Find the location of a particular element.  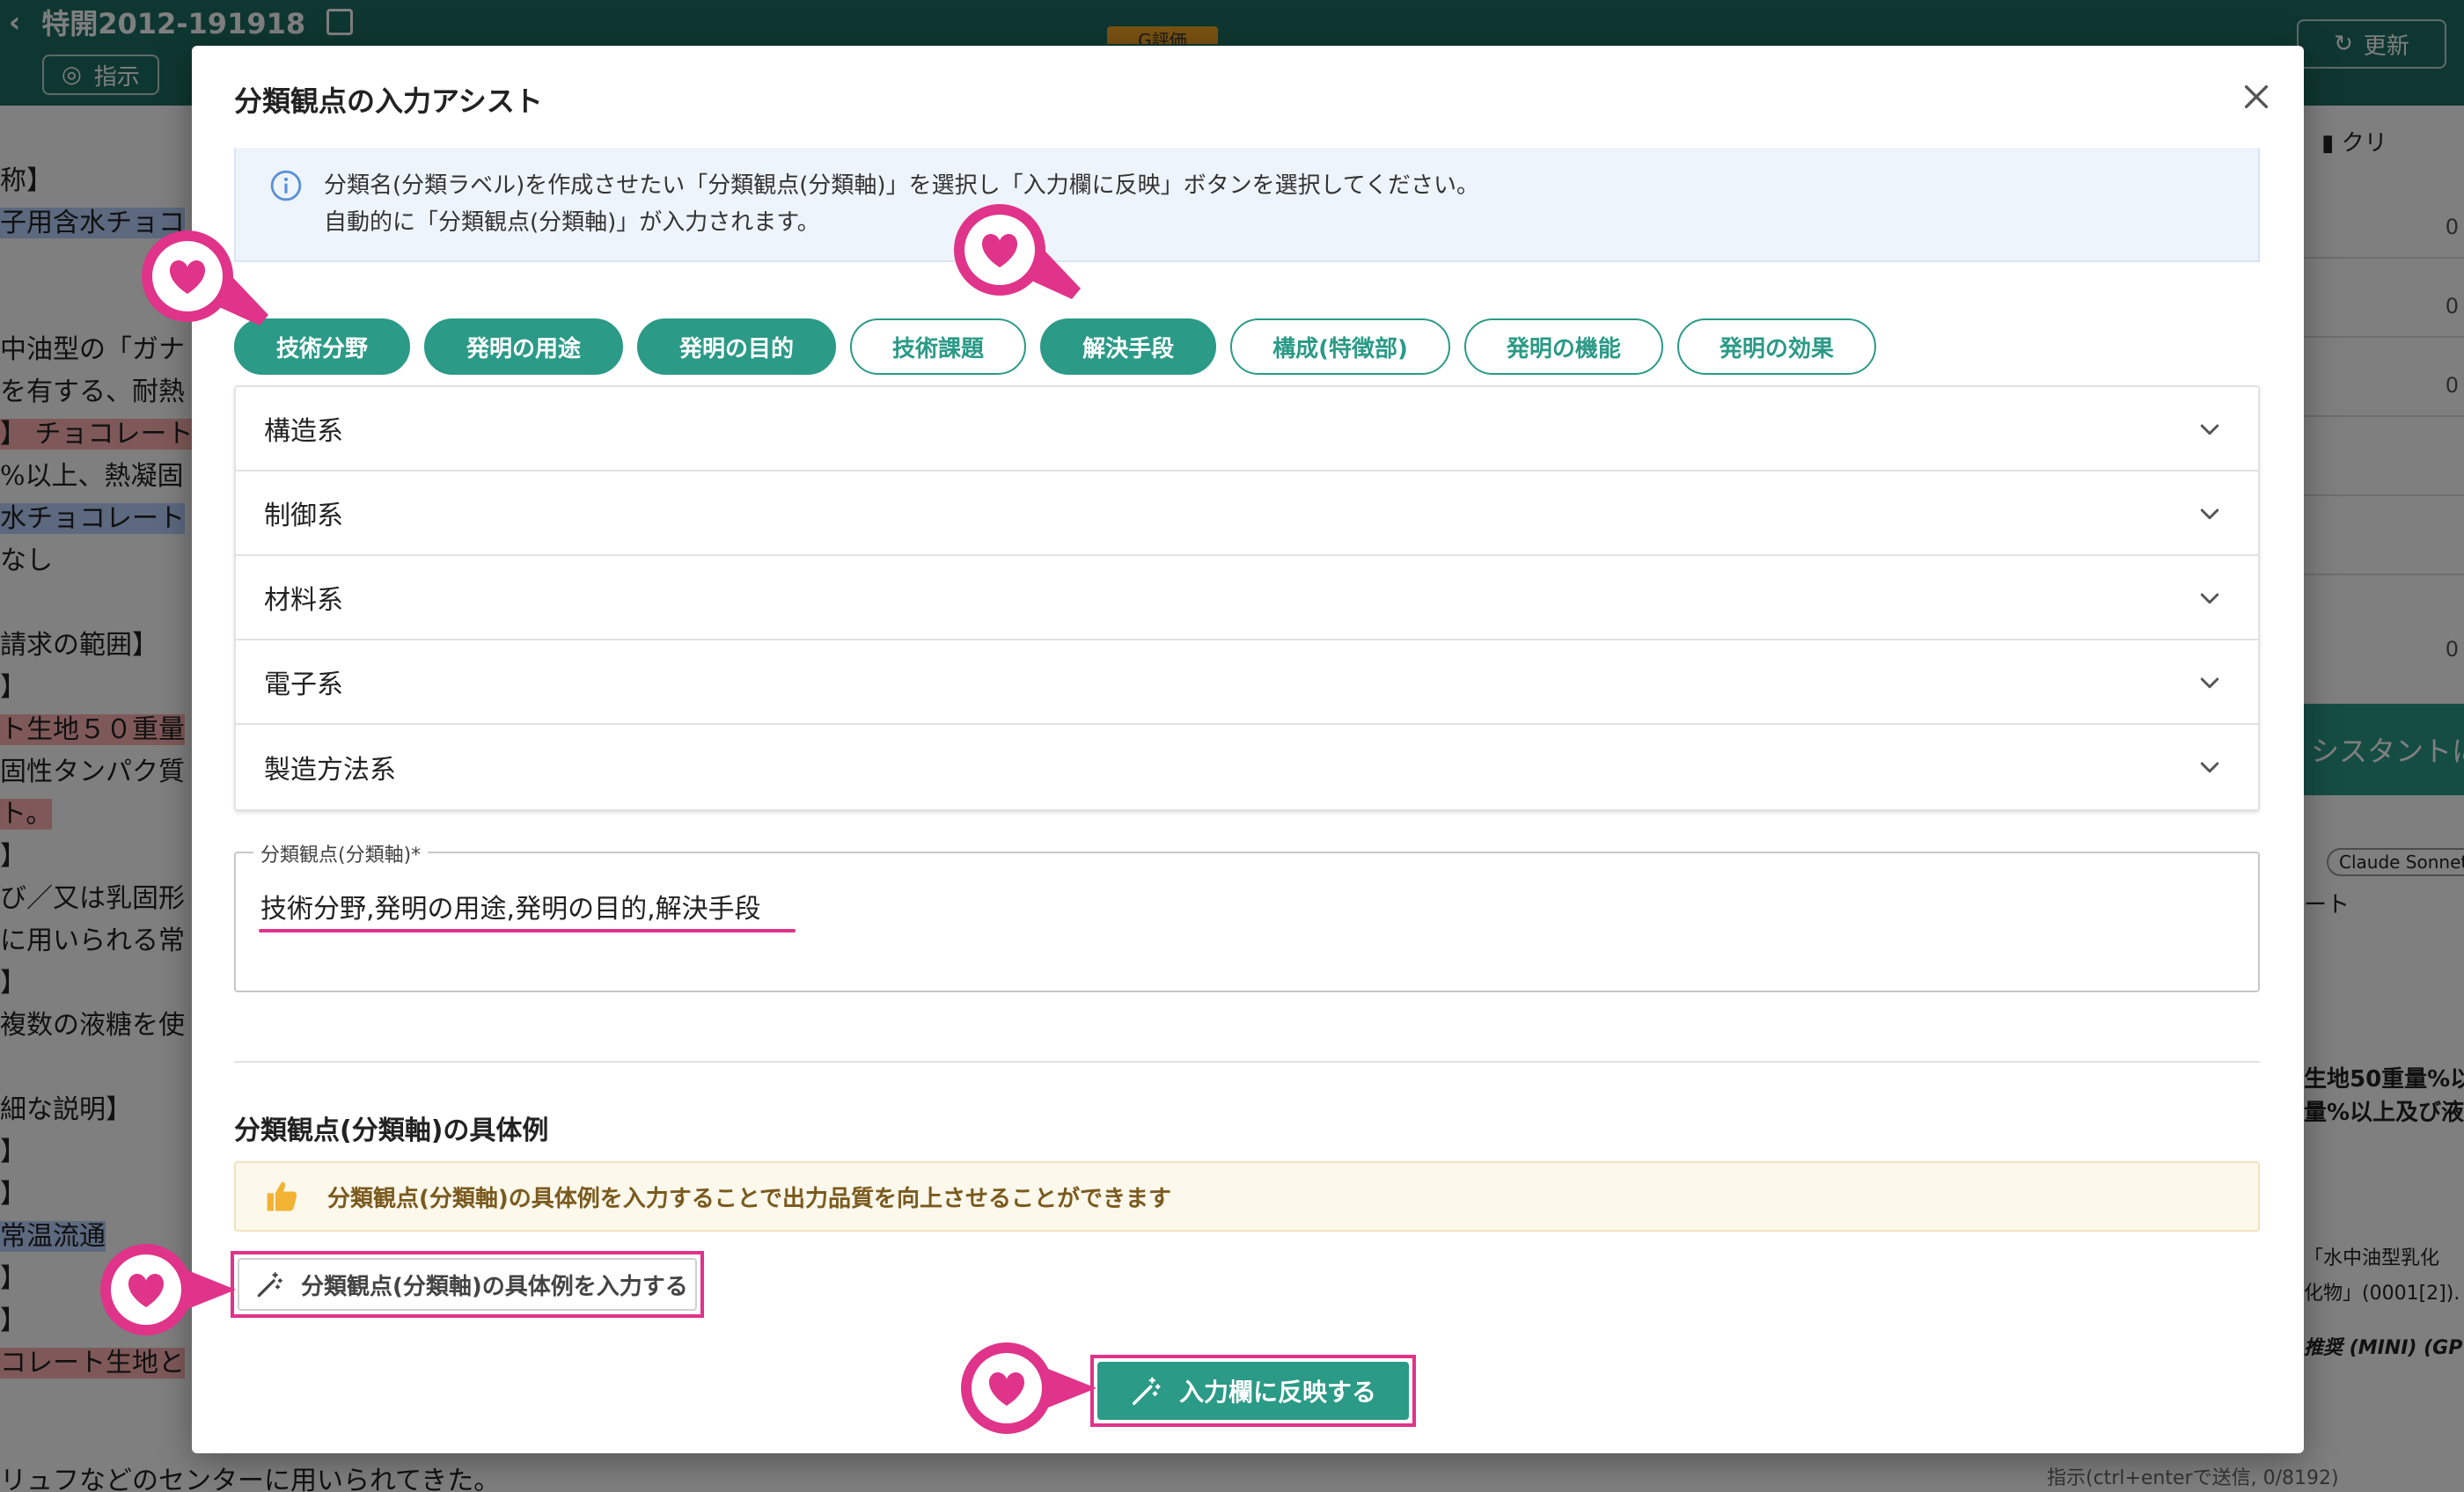

accordion-item: 材料系 is located at coordinates (1247, 598).